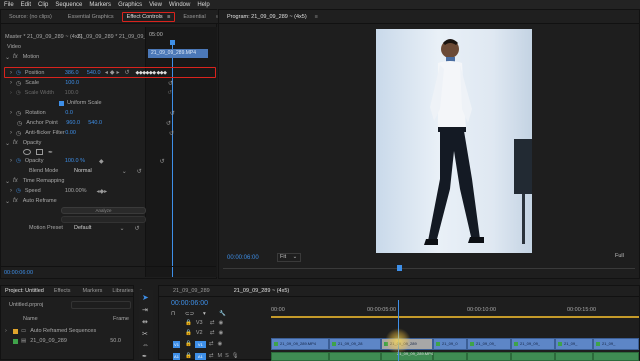  I want to click on settings-icon: 🔧, so click(222, 314).